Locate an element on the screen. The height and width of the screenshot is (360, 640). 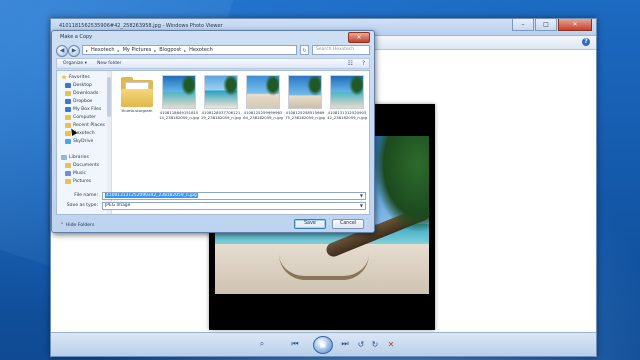
slideshow-icon: ▣ is located at coordinates (323, 345).